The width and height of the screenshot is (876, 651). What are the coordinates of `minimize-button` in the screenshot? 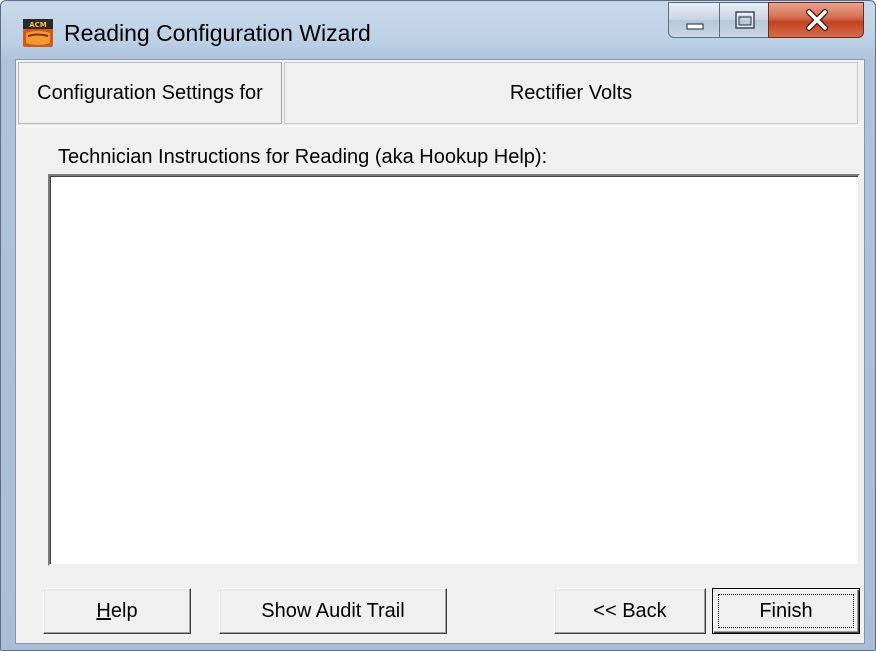 It's located at (694, 20).